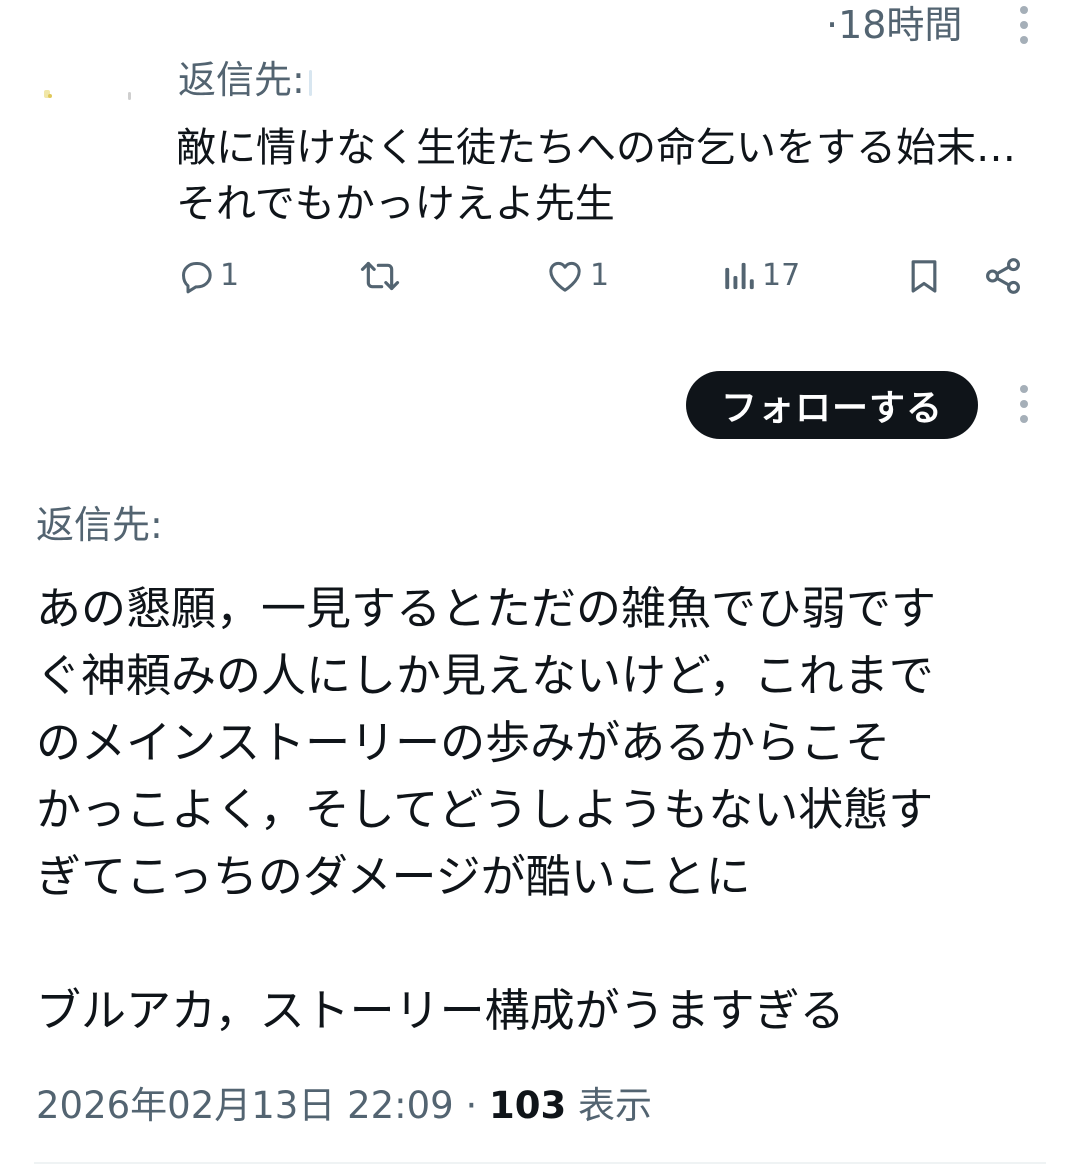  What do you see at coordinates (230, 275) in the screenshot?
I see `reply-count: 1` at bounding box center [230, 275].